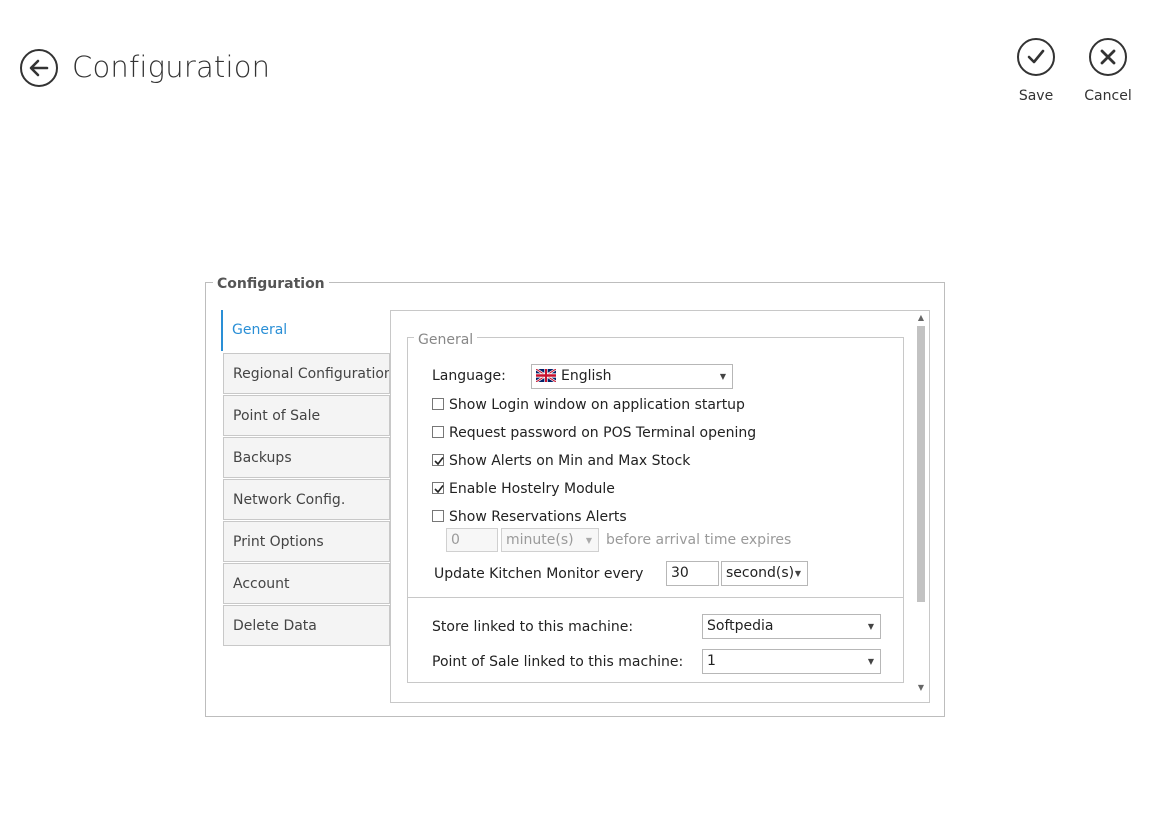 This screenshot has width=1152, height=824. What do you see at coordinates (306, 457) in the screenshot?
I see `tab-backups: Backups` at bounding box center [306, 457].